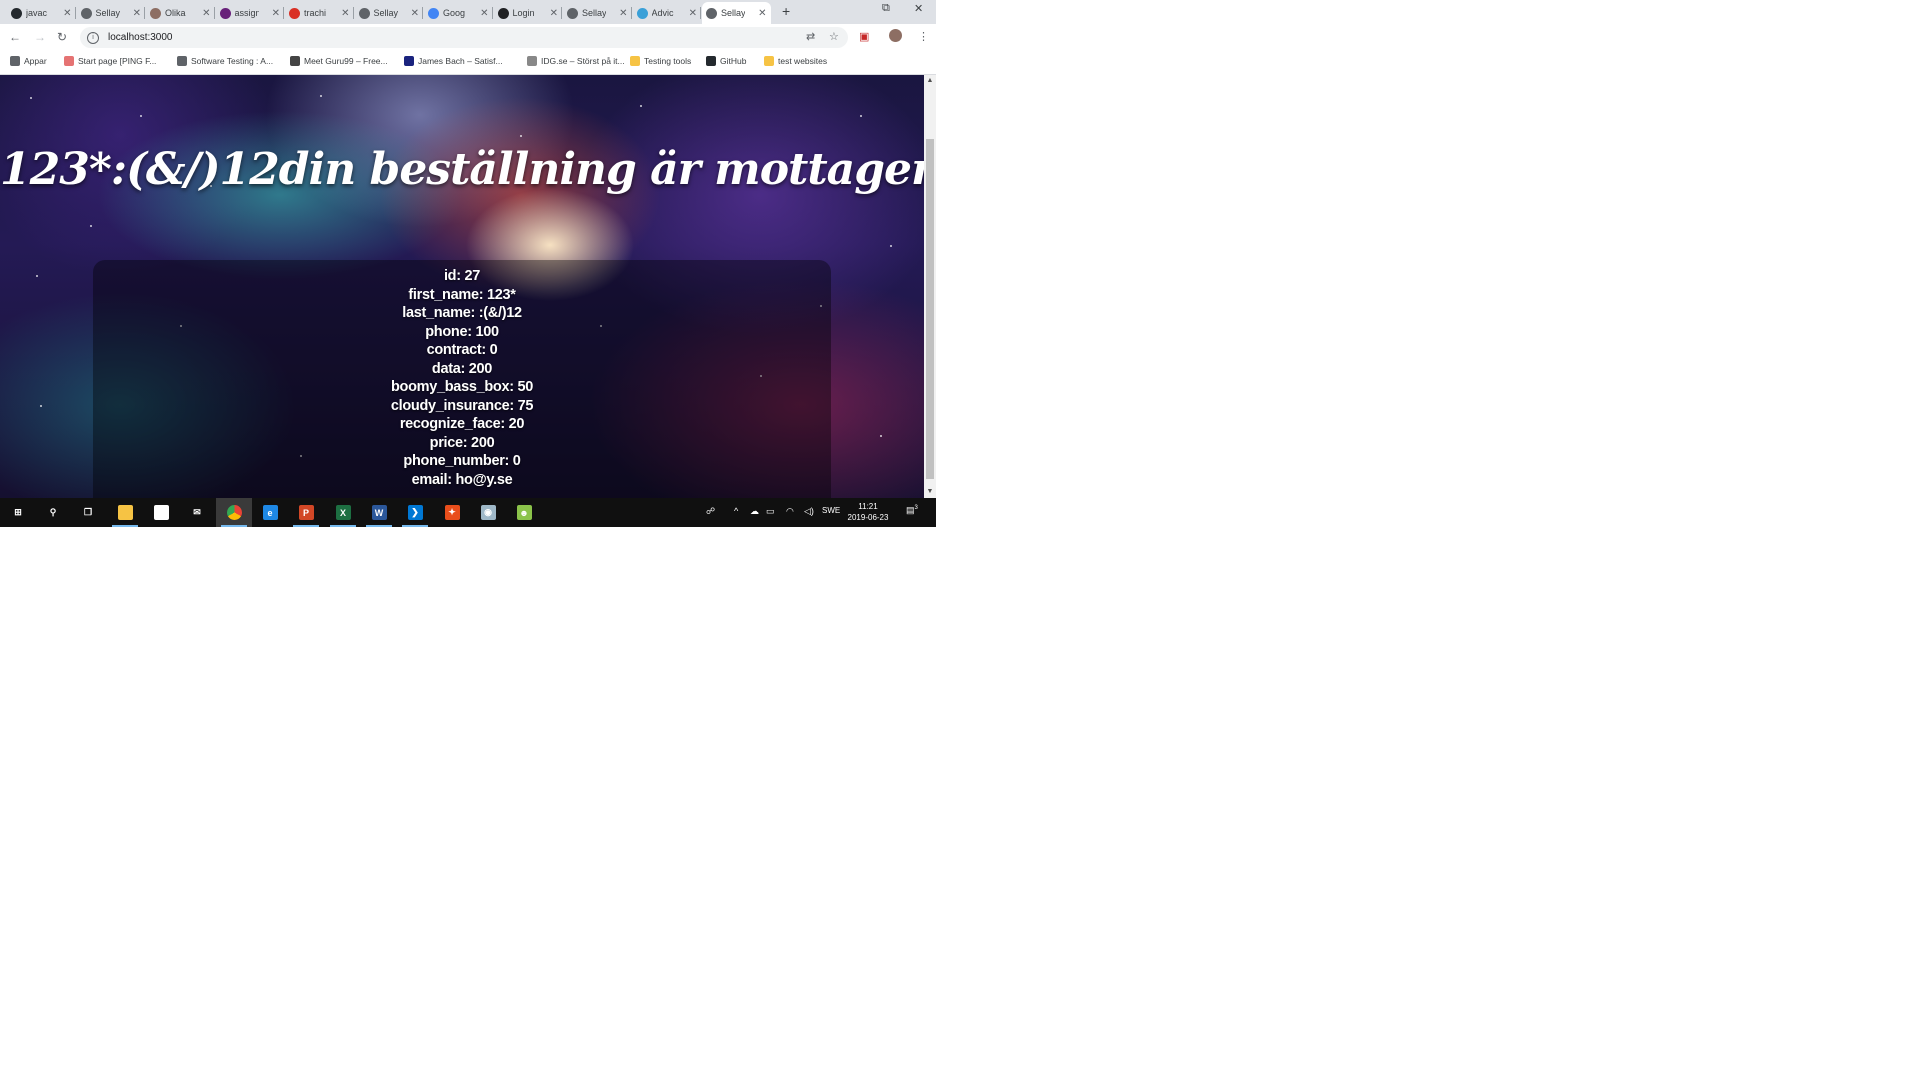 The height and width of the screenshot is (1080, 1920). I want to click on show-hidden-icons-icon: ^, so click(736, 511).